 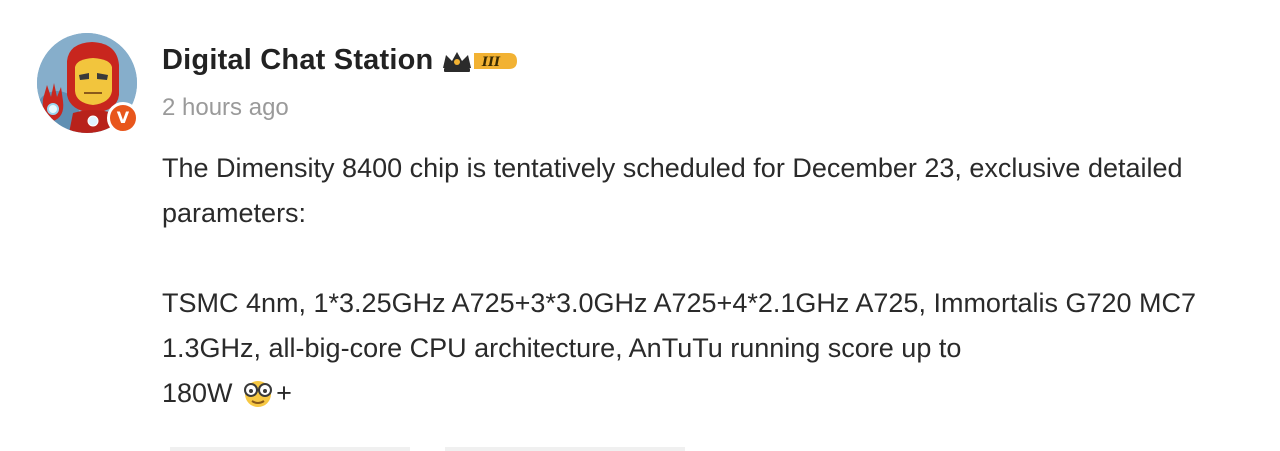 I want to click on author-name: Digital Chat Station, so click(x=297, y=60).